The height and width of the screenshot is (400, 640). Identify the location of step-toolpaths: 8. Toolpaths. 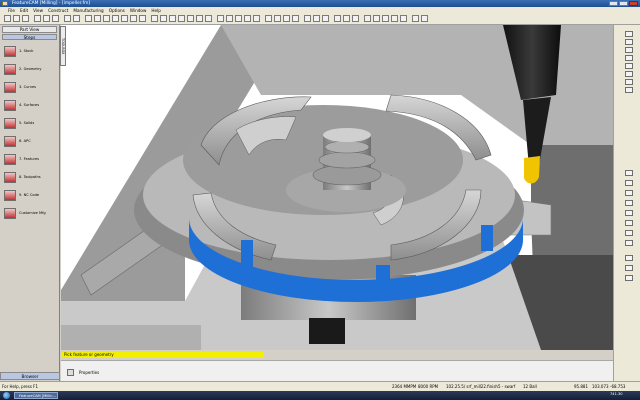
(22, 177).